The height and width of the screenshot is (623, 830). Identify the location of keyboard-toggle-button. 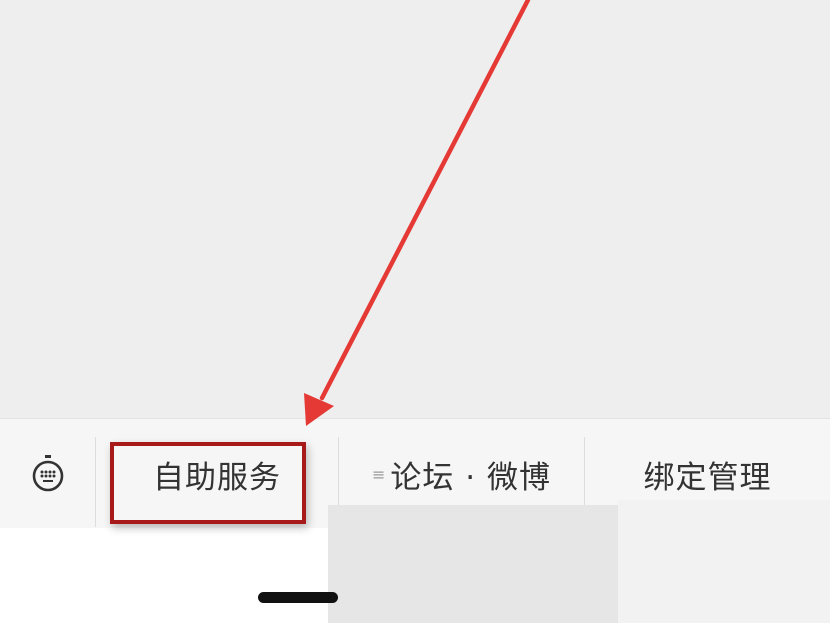
(47, 474).